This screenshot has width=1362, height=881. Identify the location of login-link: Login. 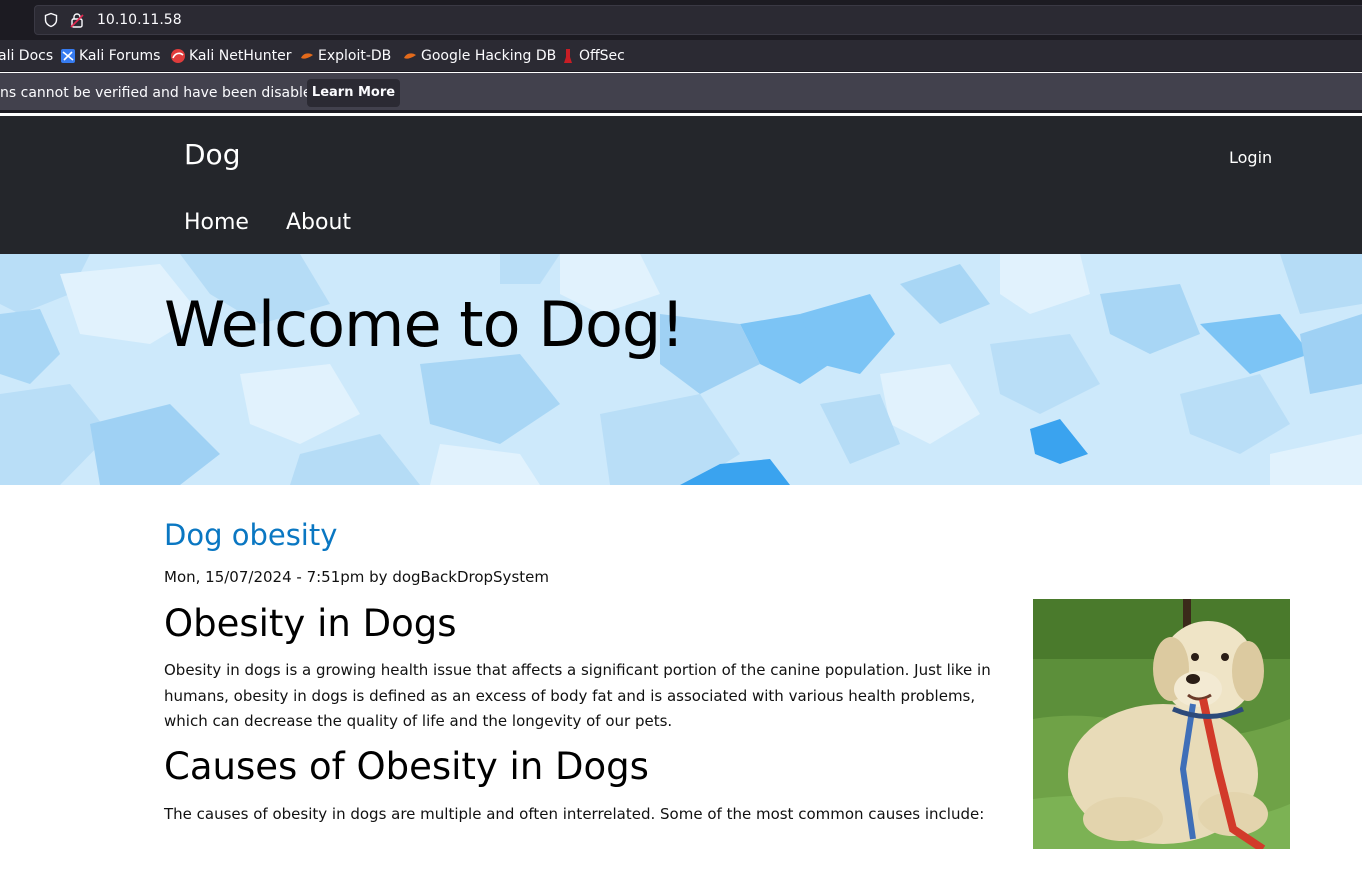
(1250, 157).